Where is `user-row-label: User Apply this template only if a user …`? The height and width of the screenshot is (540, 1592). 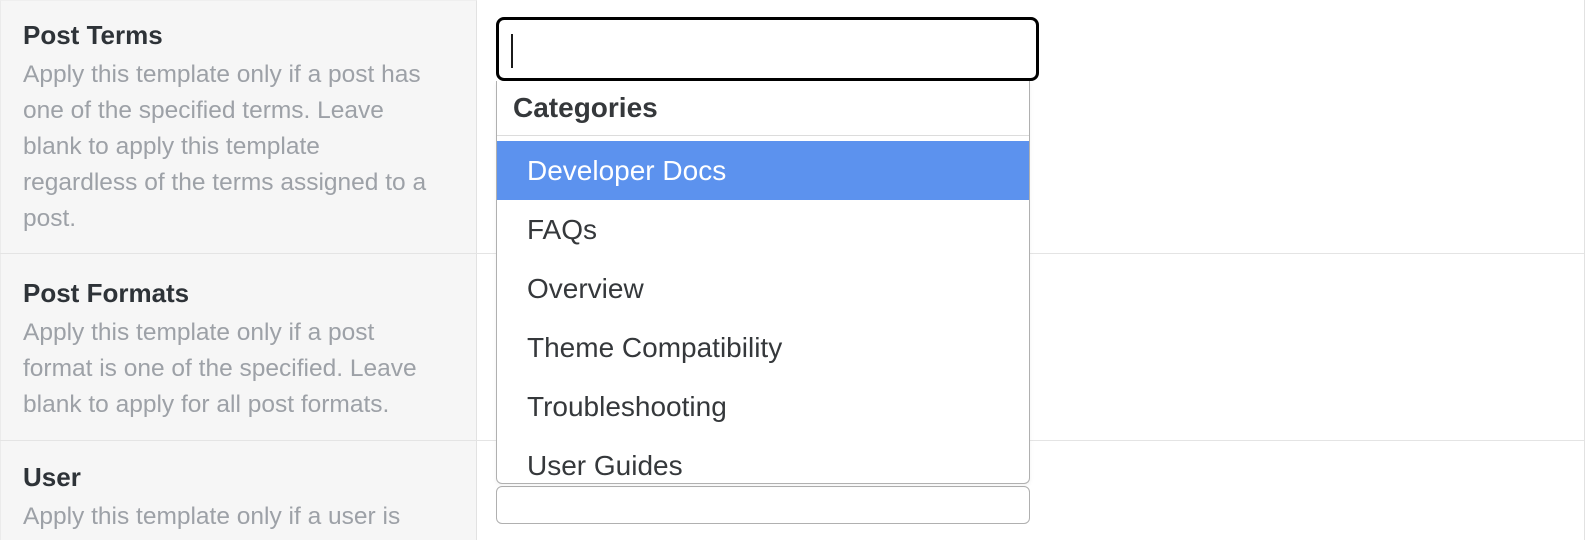
user-row-label: User Apply this template only if a user … is located at coordinates (237, 497).